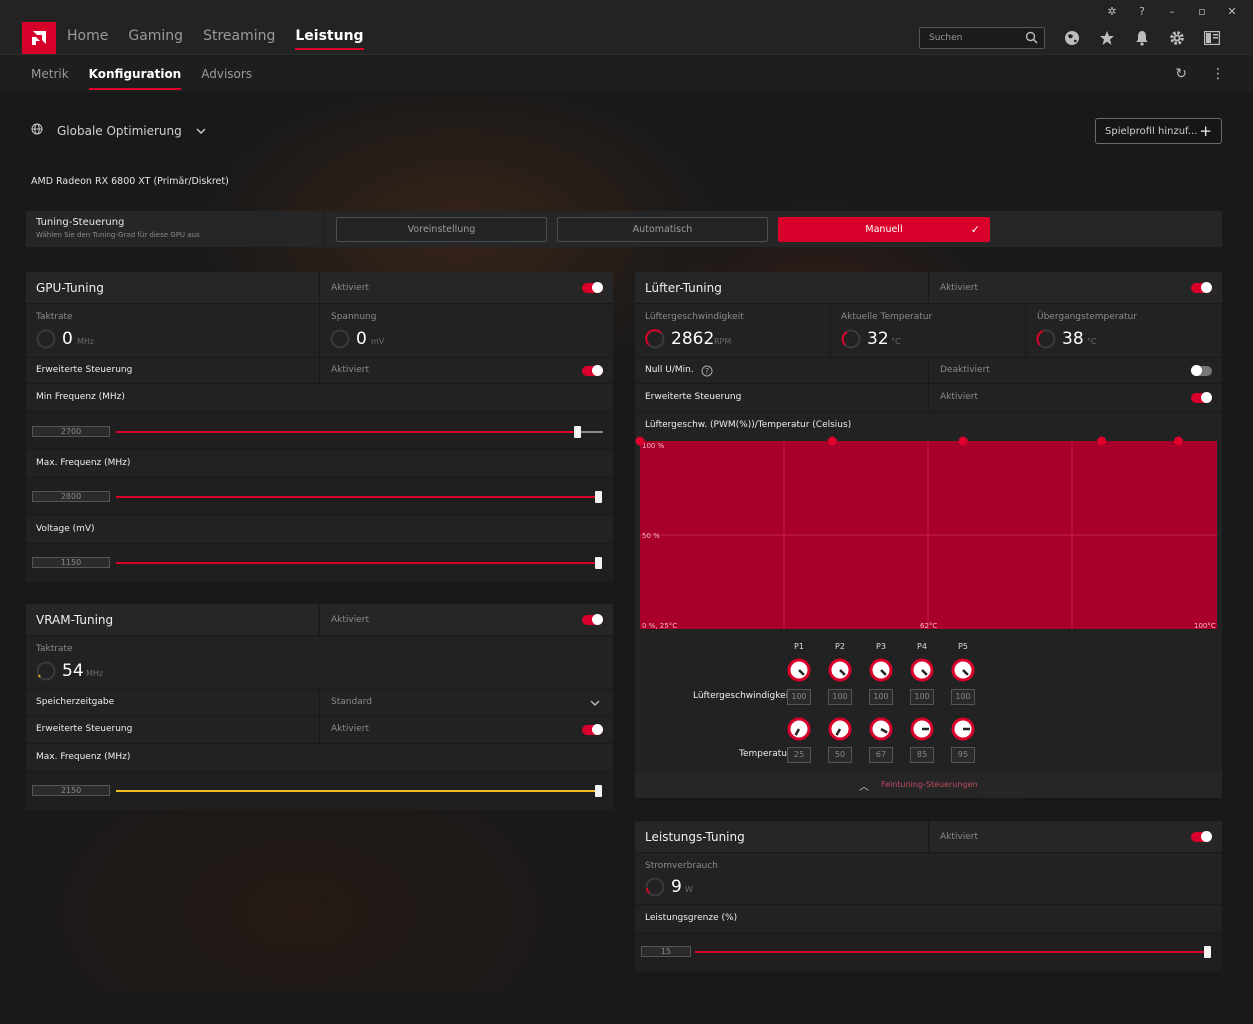 The height and width of the screenshot is (1024, 1253). Describe the element at coordinates (1142, 11) in the screenshot. I see `help-icon: ?` at that location.